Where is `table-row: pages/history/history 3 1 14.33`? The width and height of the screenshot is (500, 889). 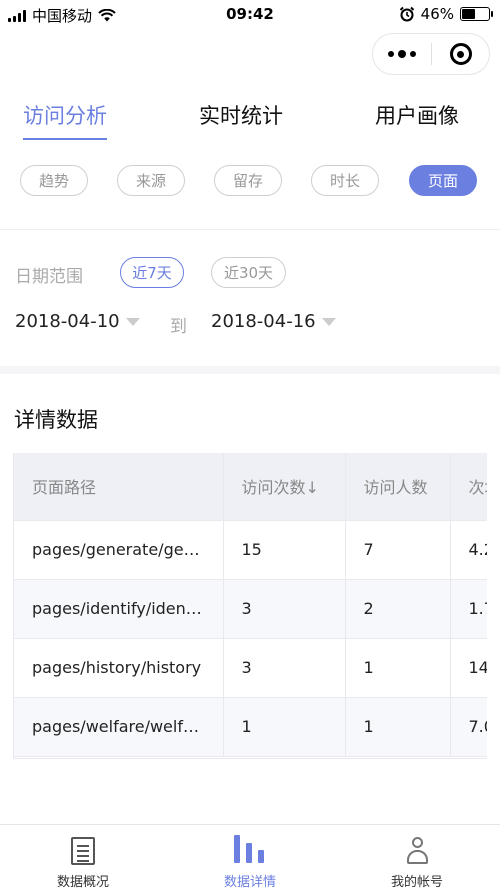 table-row: pages/history/history 3 1 14.33 is located at coordinates (250, 668).